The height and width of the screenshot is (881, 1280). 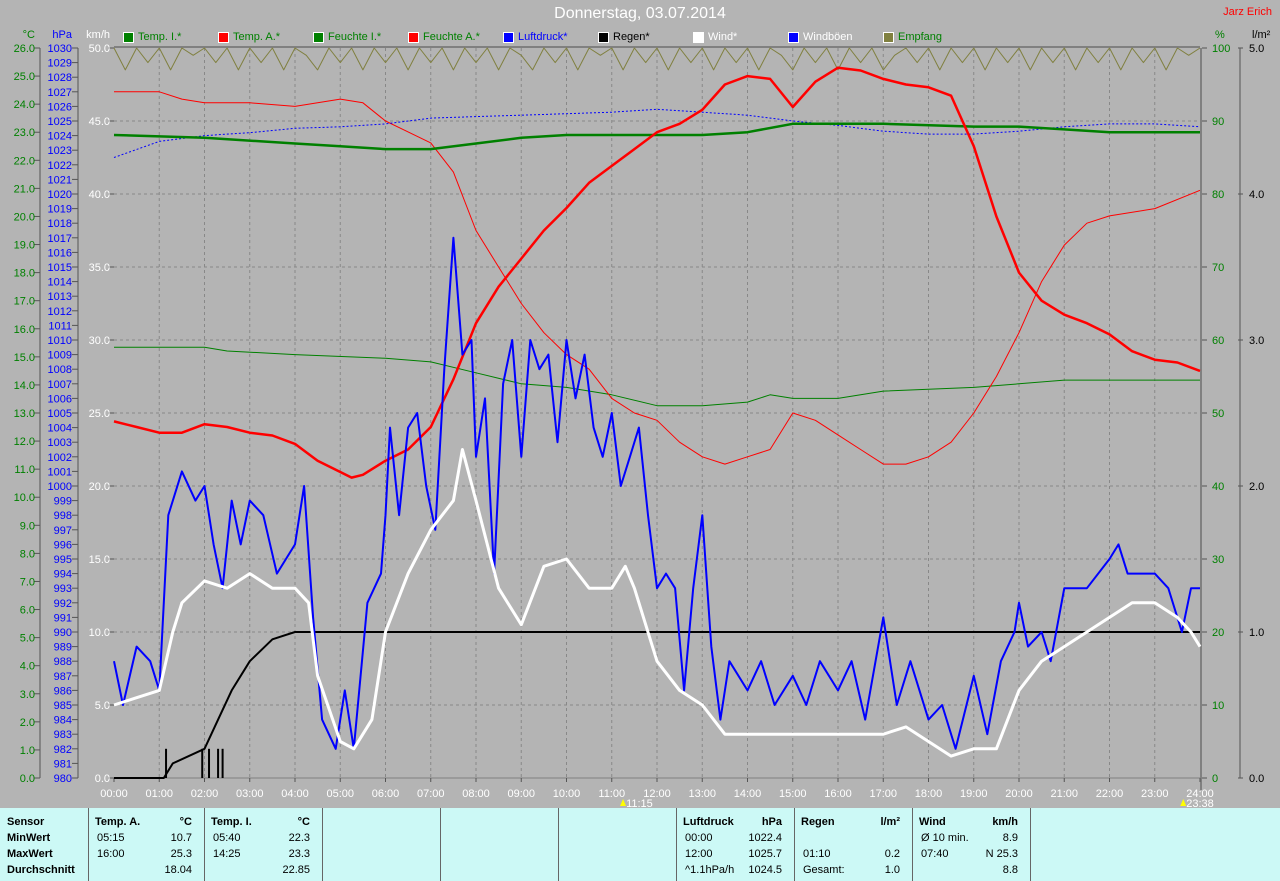 I want to click on axis-tick-label-humidity: 80, so click(x=1218, y=195).